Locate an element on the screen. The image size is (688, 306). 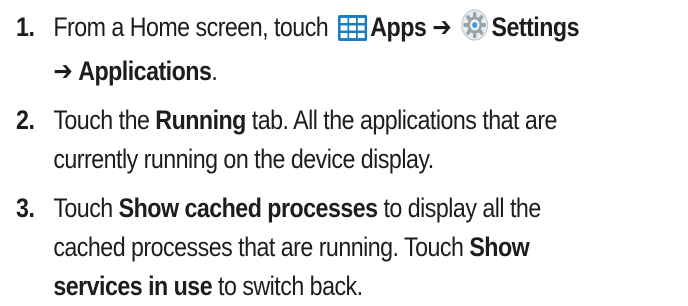
step-text: . is located at coordinates (214, 71).